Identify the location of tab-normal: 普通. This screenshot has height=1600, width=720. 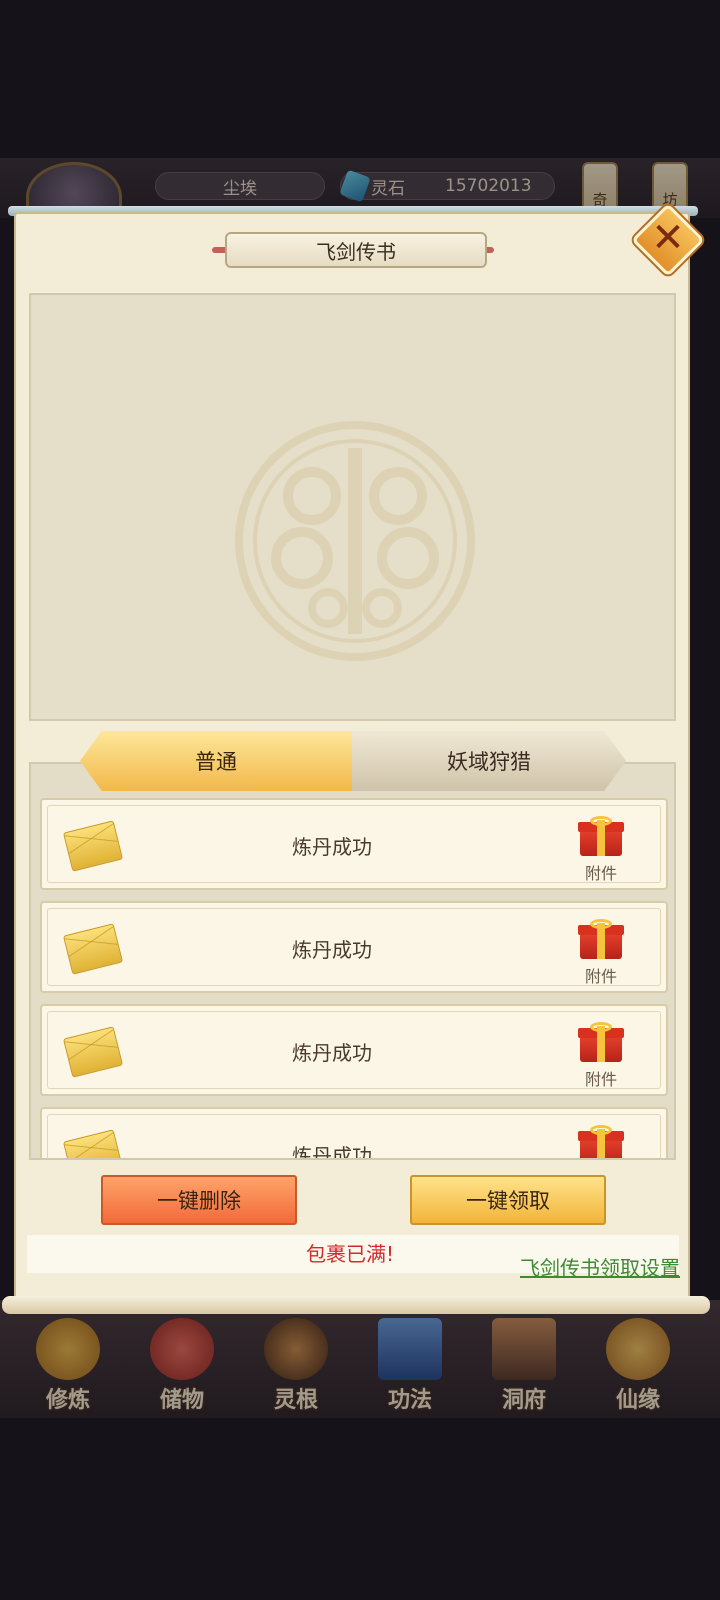
(216, 761).